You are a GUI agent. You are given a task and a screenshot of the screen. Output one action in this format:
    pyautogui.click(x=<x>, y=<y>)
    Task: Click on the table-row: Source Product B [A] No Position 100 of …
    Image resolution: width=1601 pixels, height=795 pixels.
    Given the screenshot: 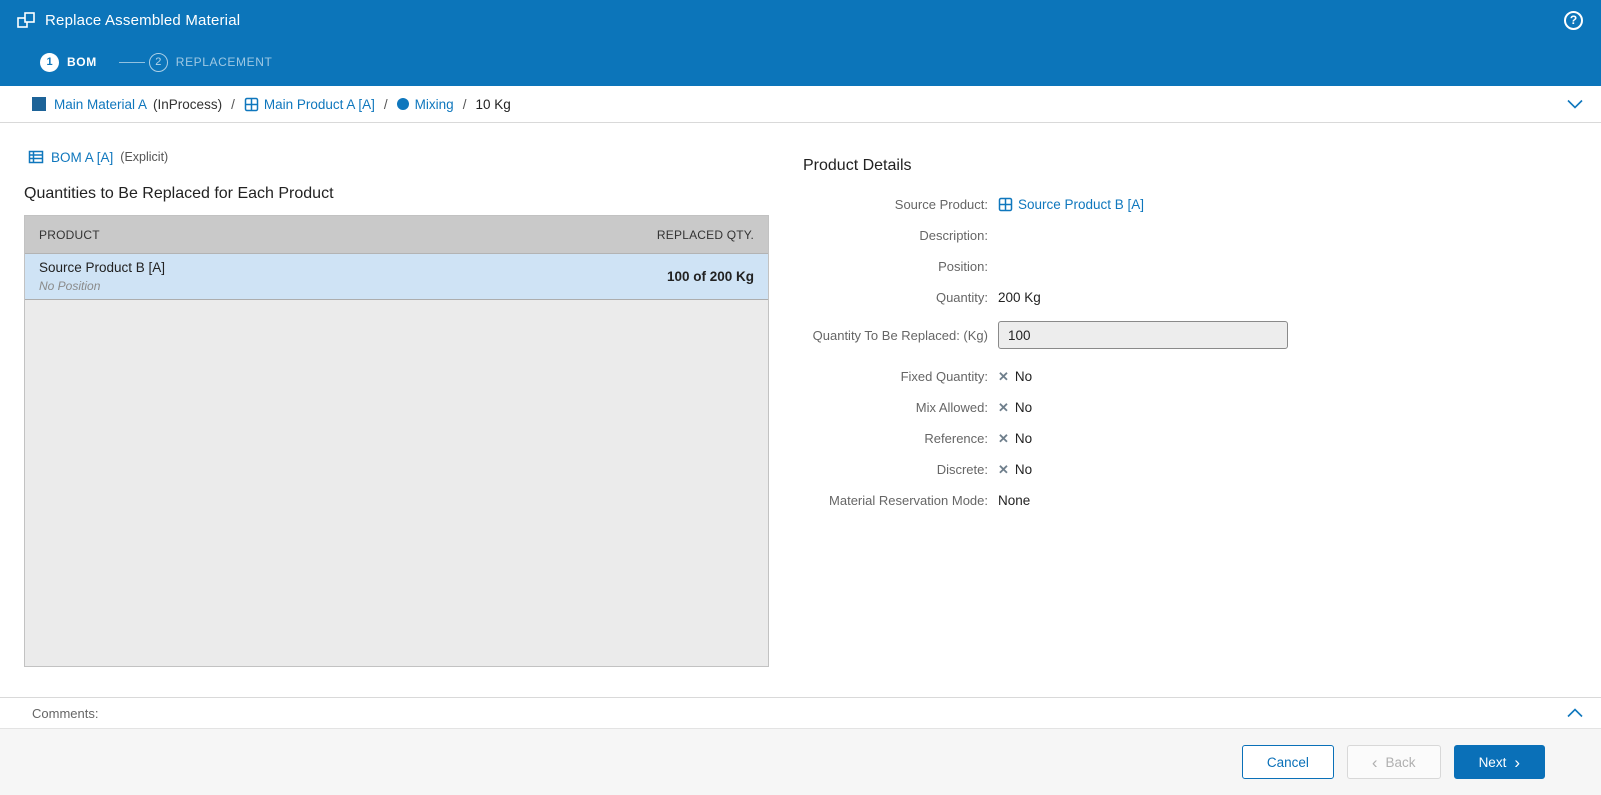 What is the action you would take?
    pyautogui.click(x=396, y=277)
    